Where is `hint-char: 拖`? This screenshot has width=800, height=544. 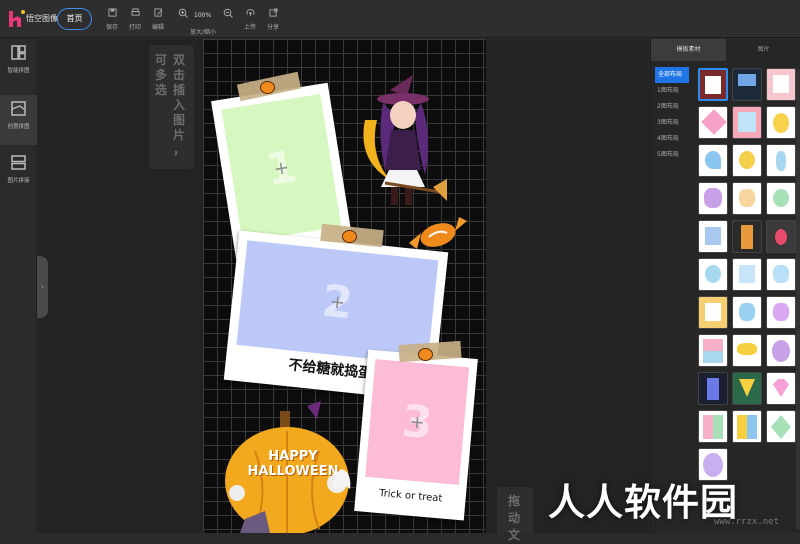 hint-char: 拖 is located at coordinates (514, 501).